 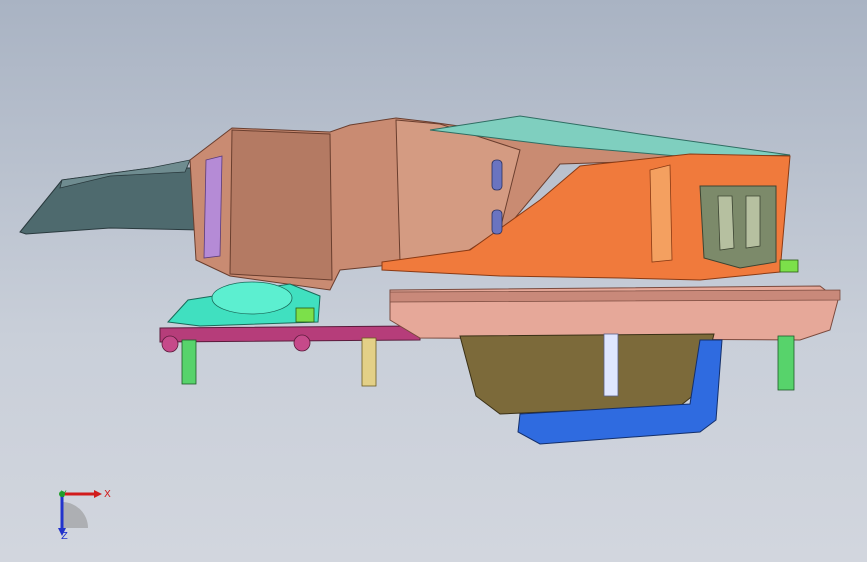 I want to click on side-mount, so click(x=738, y=227).